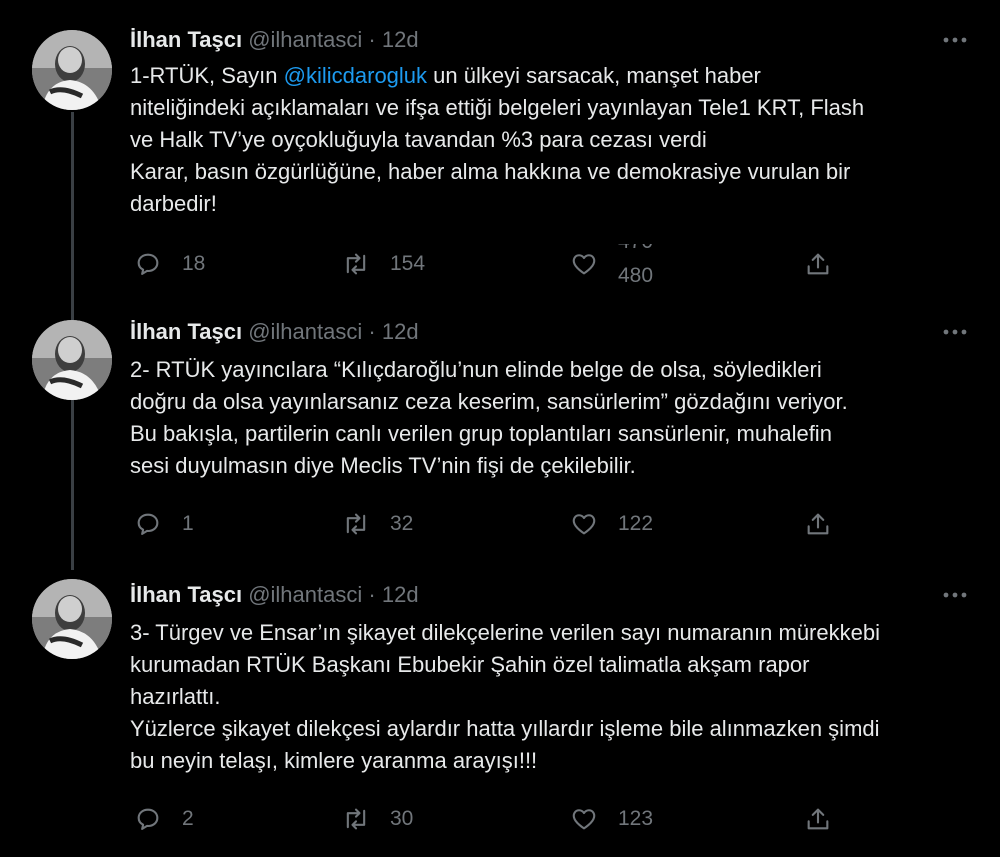 The height and width of the screenshot is (857, 1000). I want to click on reply-count: 18, so click(194, 263).